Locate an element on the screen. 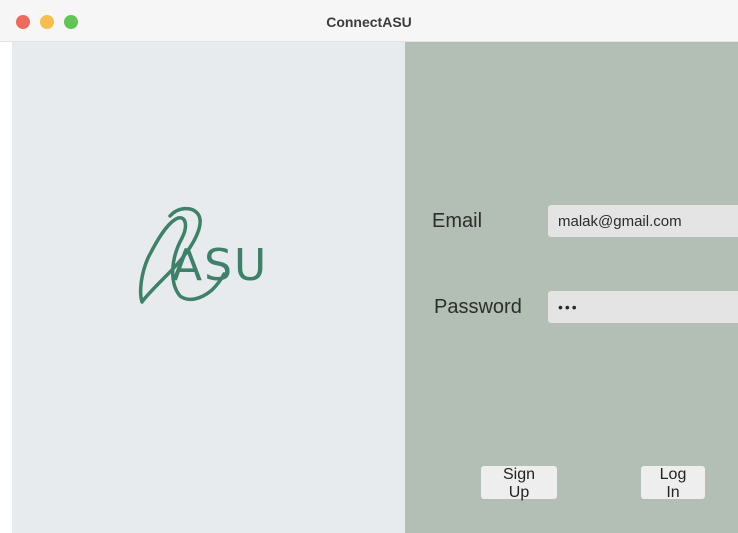 This screenshot has height=533, width=738. sign-up-button: Sign Up is located at coordinates (519, 483).